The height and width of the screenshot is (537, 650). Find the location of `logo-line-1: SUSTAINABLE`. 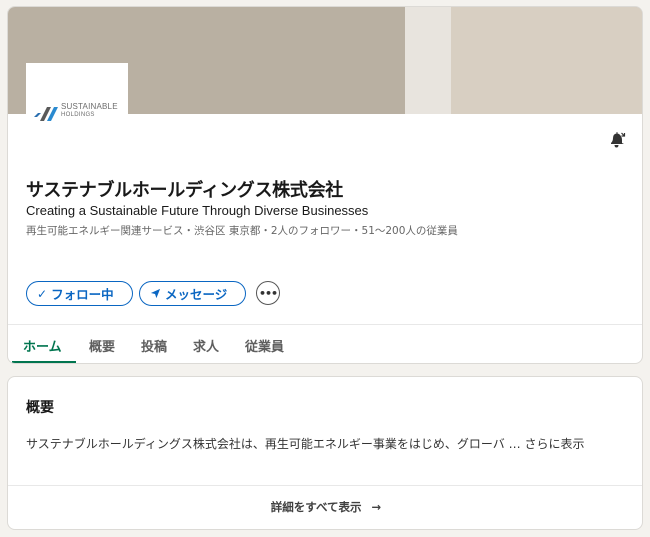

logo-line-1: SUSTAINABLE is located at coordinates (89, 106).